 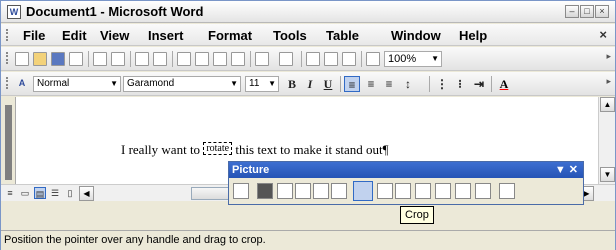 I want to click on zoom-value: 100%, so click(x=402, y=59).